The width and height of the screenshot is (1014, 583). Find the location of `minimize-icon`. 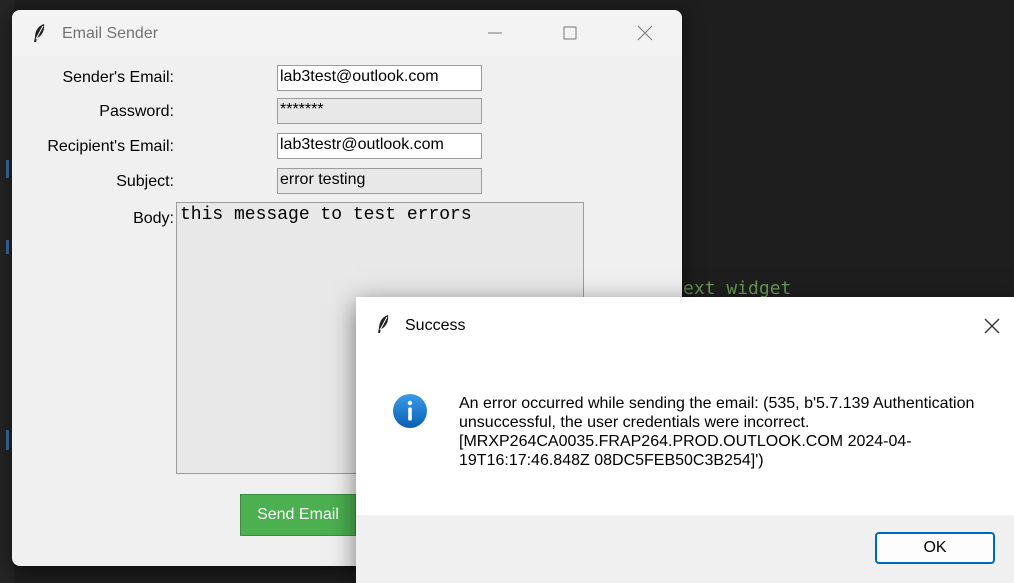

minimize-icon is located at coordinates (495, 33).